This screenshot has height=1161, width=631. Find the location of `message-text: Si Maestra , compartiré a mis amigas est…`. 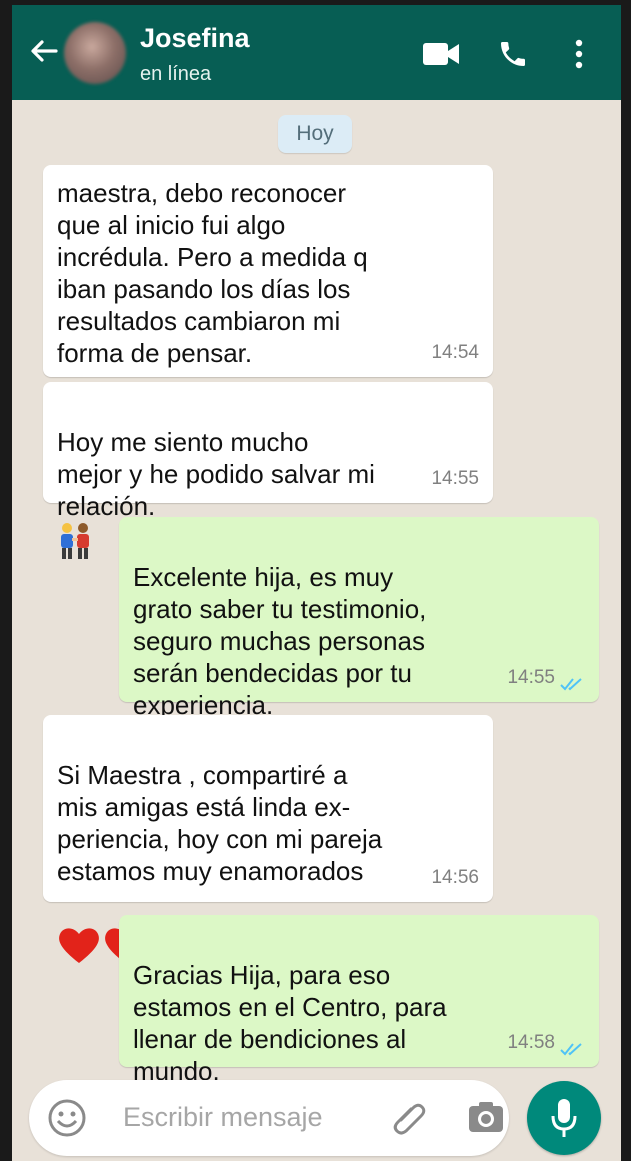

message-text: Si Maestra , compartiré a mis amigas est… is located at coordinates (220, 823).